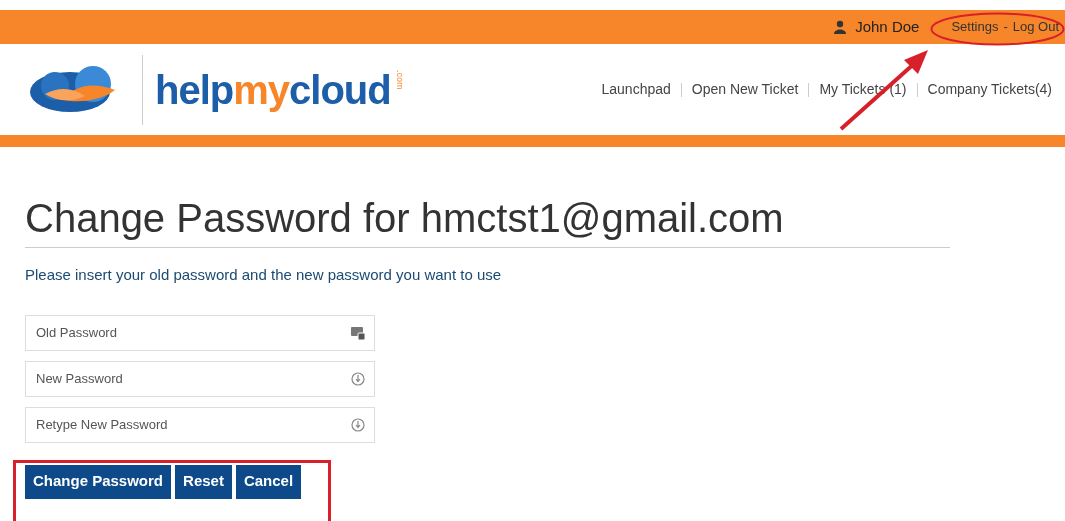 This screenshot has width=1065, height=521. Describe the element at coordinates (98, 481) in the screenshot. I see `form-button: Change Password` at that location.